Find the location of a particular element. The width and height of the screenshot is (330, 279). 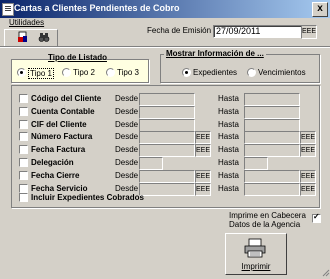

tipo1-label: Tipo 1 is located at coordinates (41, 73).